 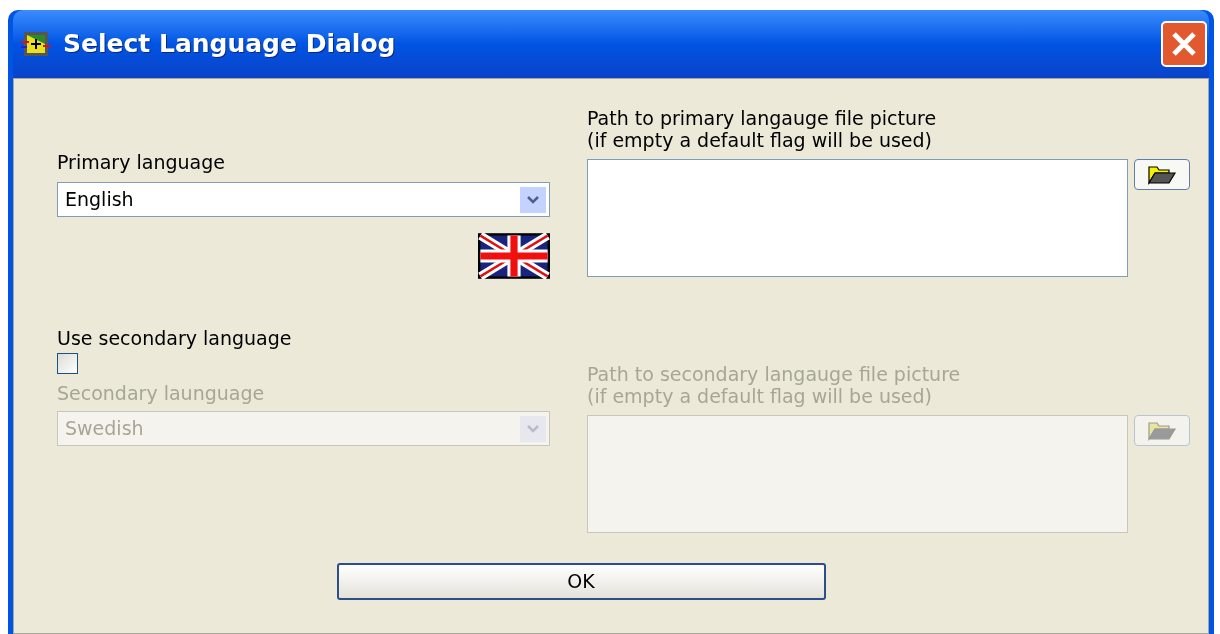 I want to click on close-button, so click(x=1184, y=44).